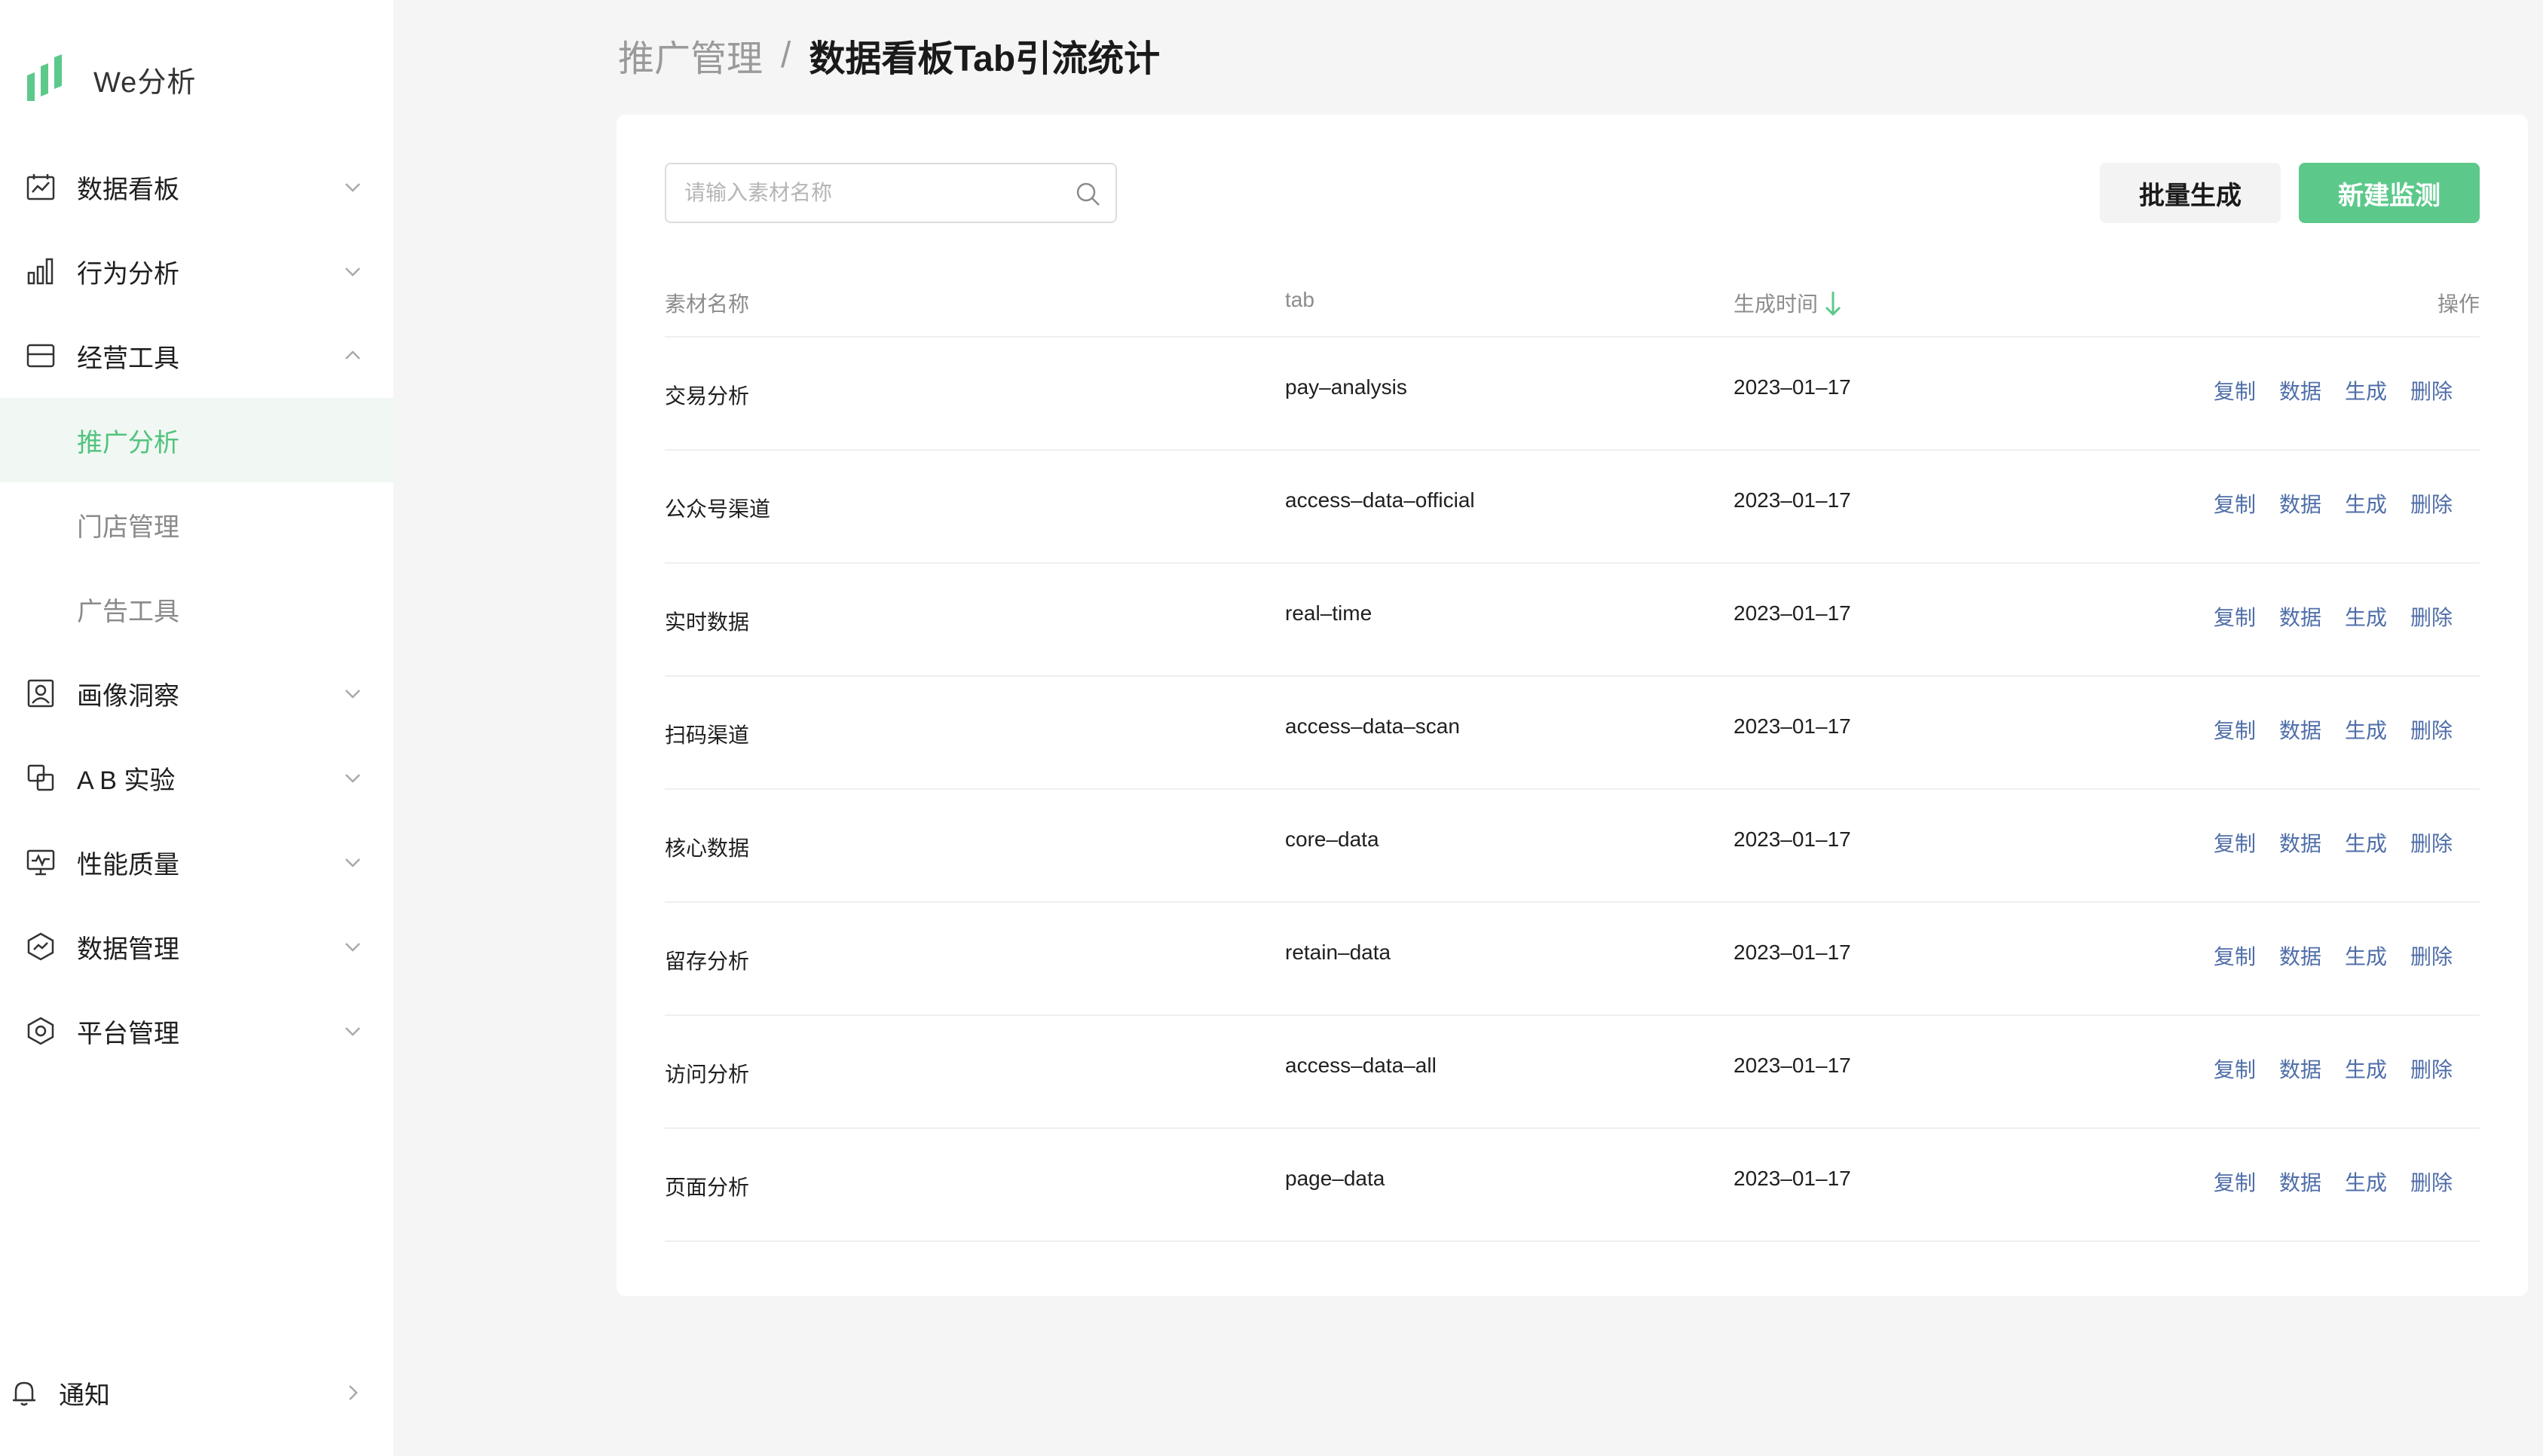 This screenshot has height=1456, width=2543. What do you see at coordinates (1572, 846) in the screenshot?
I see `table-row: 核心数据 core–data 2023–01–17 复制 数据 生成 删除` at bounding box center [1572, 846].